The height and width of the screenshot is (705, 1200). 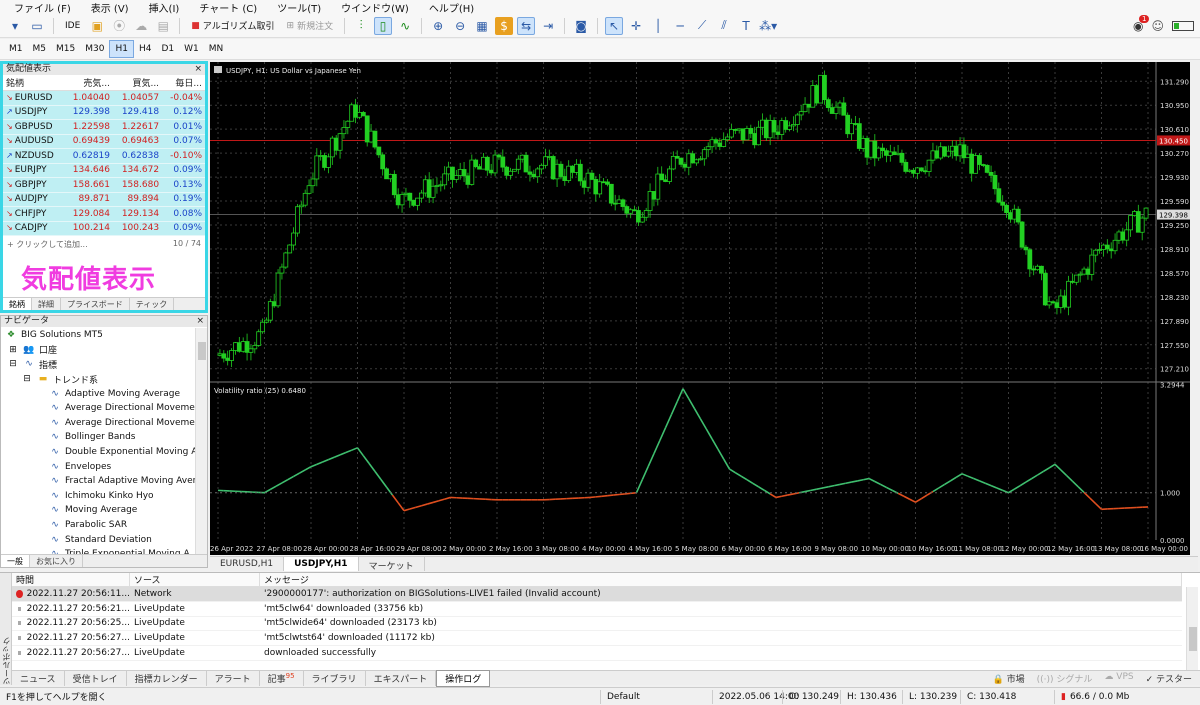 What do you see at coordinates (104, 214) in the screenshot?
I see `quote-row: ↘ CHFJPY 129.084 129.134 0.08%` at bounding box center [104, 214].